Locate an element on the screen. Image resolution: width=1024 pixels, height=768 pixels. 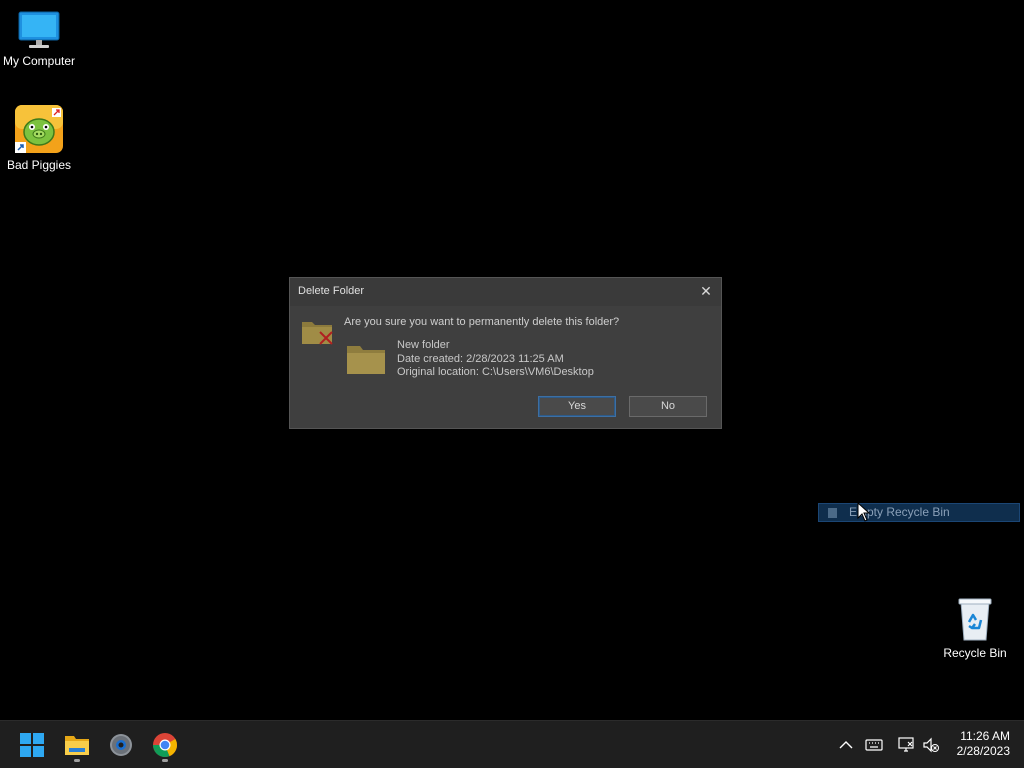
yes-button: Yes is located at coordinates (577, 406).